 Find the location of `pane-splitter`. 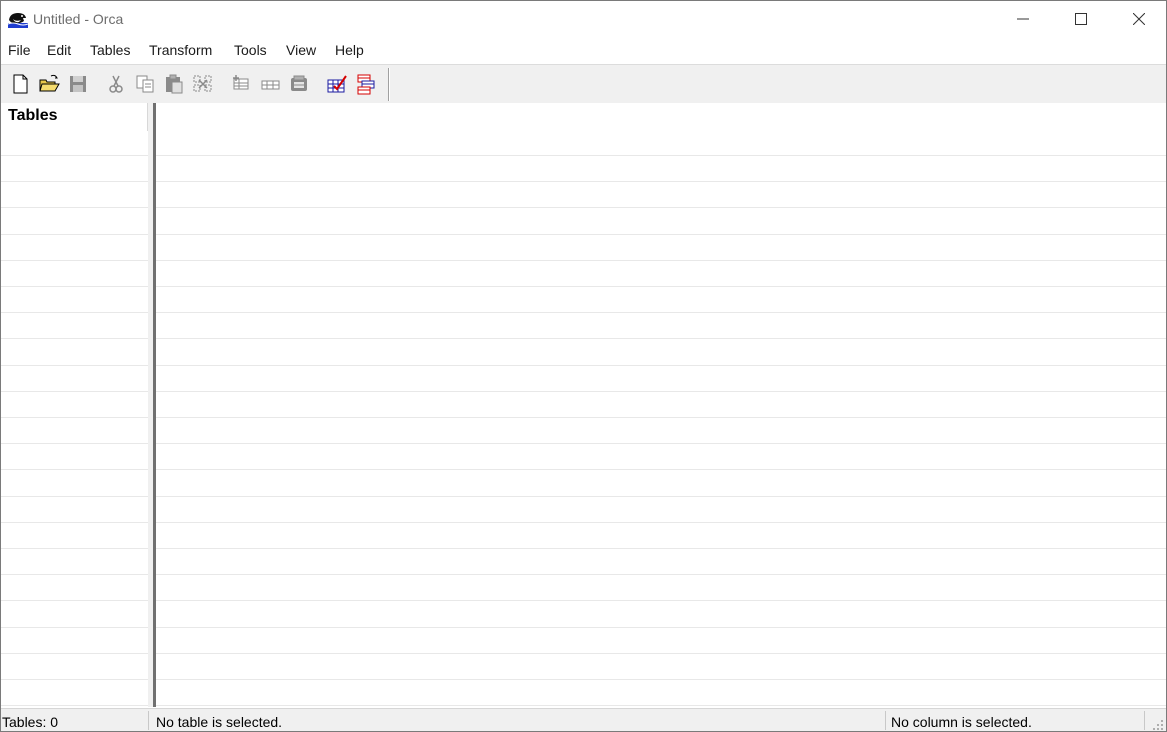

pane-splitter is located at coordinates (152, 405).